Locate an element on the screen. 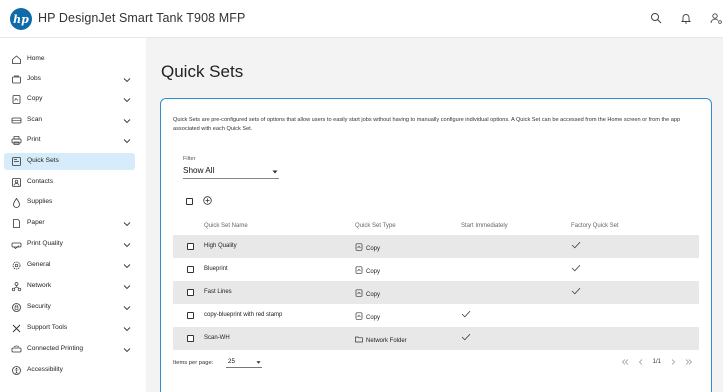  sidebar-item-label: Jobs is located at coordinates (34, 78).